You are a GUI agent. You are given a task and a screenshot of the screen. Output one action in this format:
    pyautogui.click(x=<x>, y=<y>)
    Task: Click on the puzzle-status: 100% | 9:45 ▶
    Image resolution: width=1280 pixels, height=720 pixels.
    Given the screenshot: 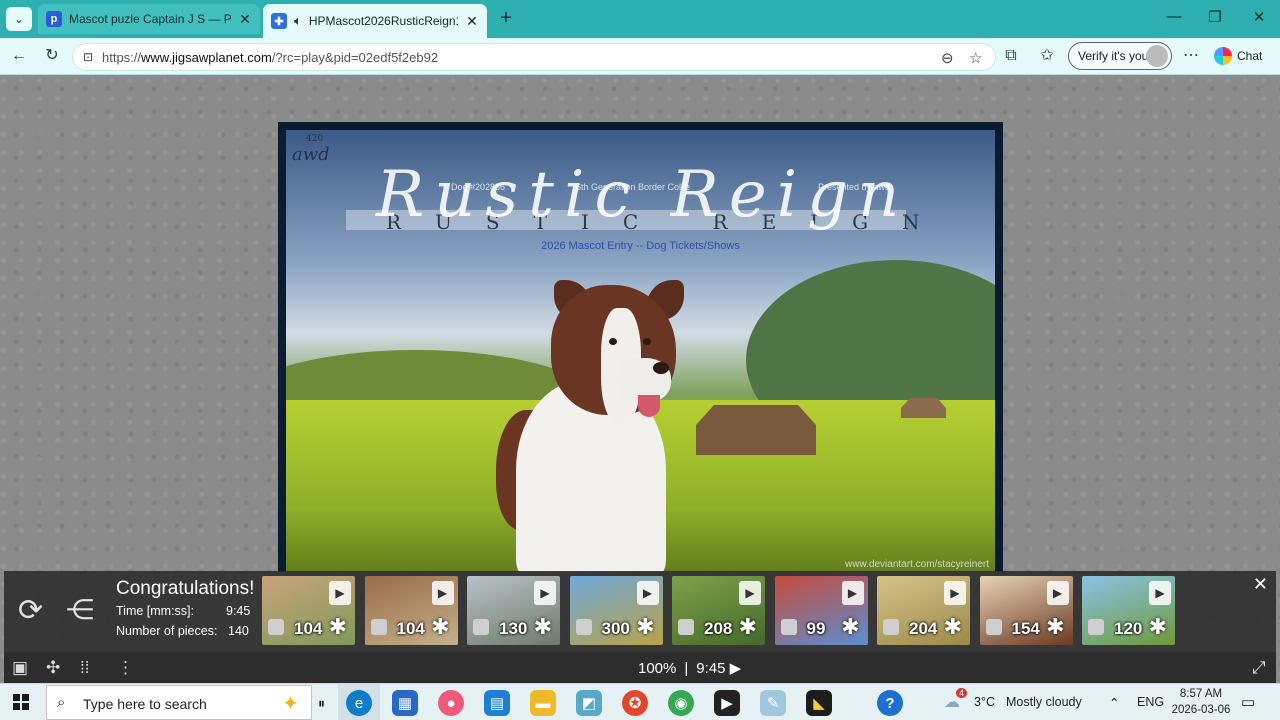 What is the action you would take?
    pyautogui.click(x=689, y=668)
    